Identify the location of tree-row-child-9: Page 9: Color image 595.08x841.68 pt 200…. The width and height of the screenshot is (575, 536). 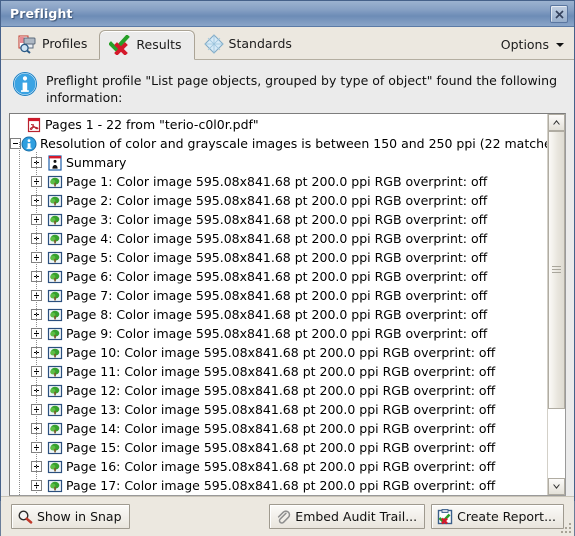
(278, 333).